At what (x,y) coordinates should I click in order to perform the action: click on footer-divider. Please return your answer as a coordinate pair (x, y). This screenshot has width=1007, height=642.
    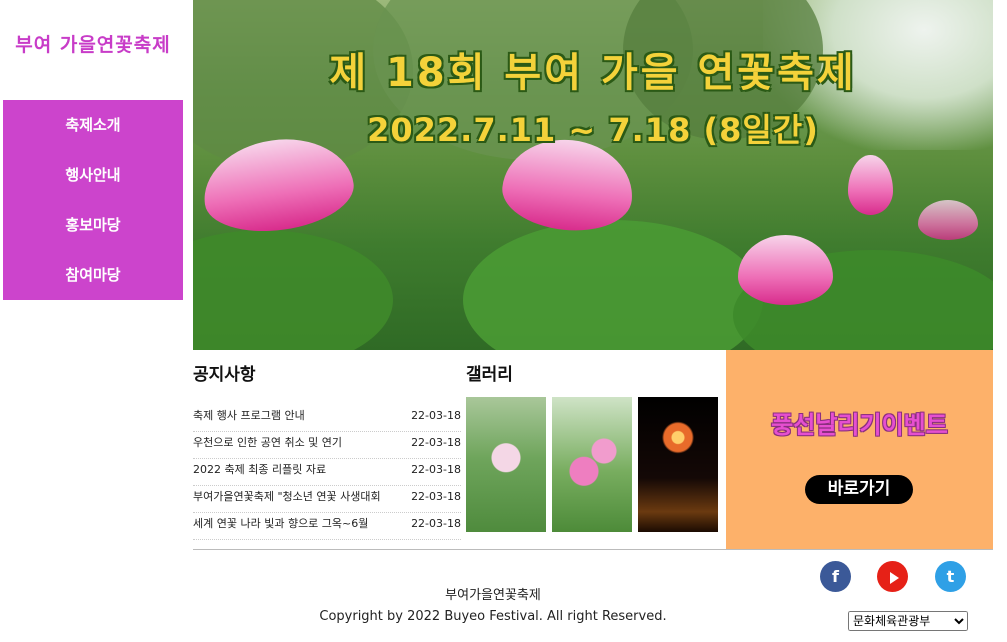
    Looking at the image, I should click on (593, 549).